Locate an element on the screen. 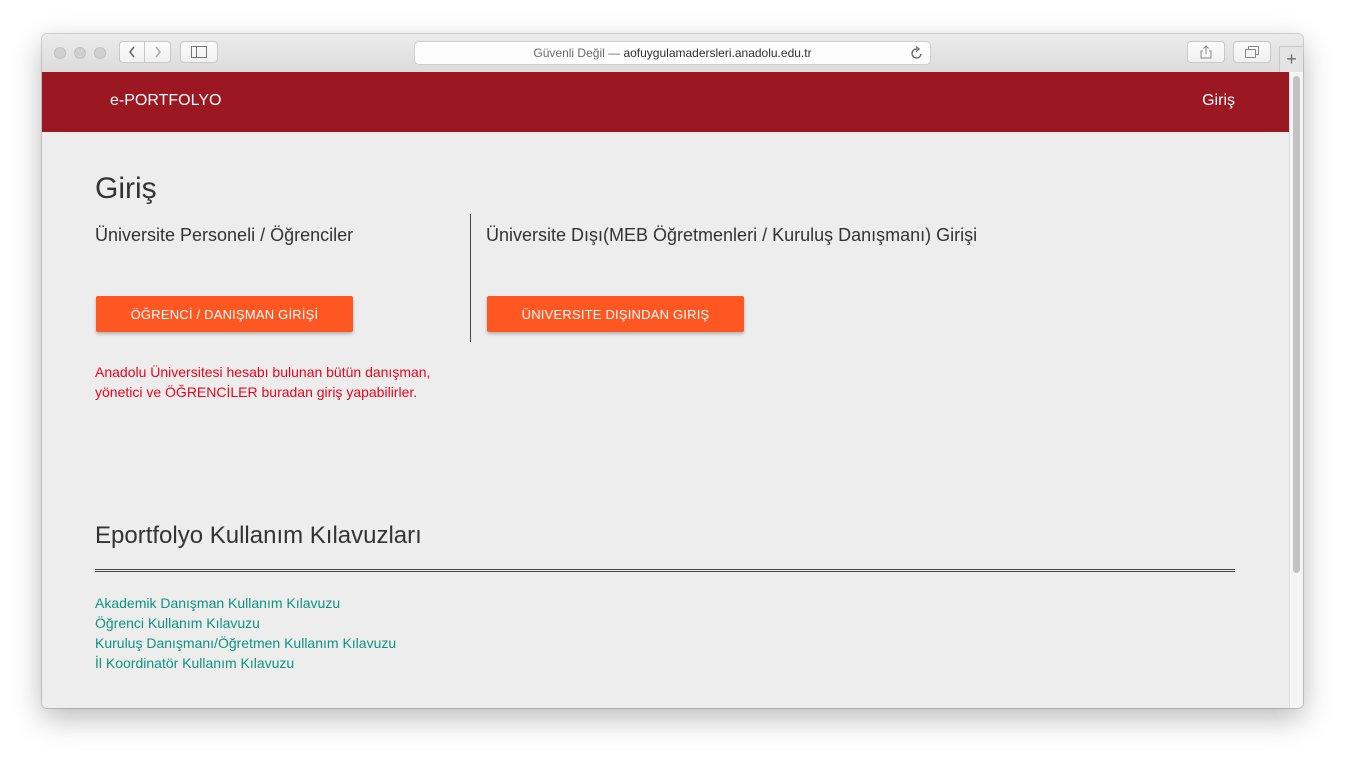  sidebar-button is located at coordinates (199, 52).